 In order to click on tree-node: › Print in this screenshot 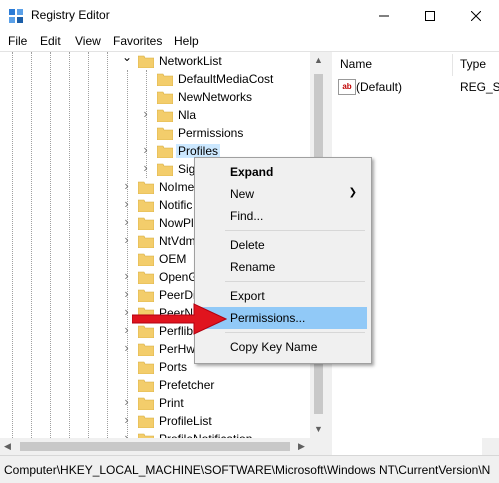, I will do `click(222, 404)`.